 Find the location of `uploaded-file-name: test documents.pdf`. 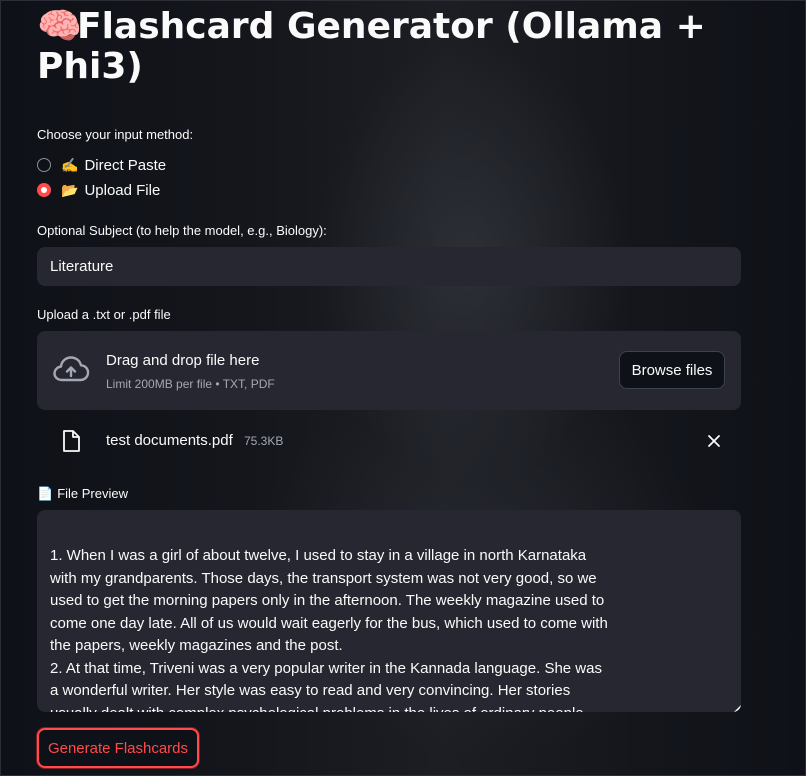

uploaded-file-name: test documents.pdf is located at coordinates (169, 440).